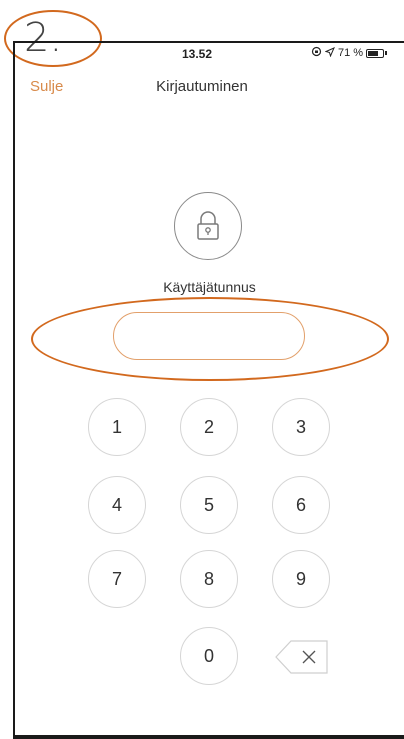 The image size is (404, 739). Describe the element at coordinates (197, 54) in the screenshot. I see `status-time: 13.52` at that location.